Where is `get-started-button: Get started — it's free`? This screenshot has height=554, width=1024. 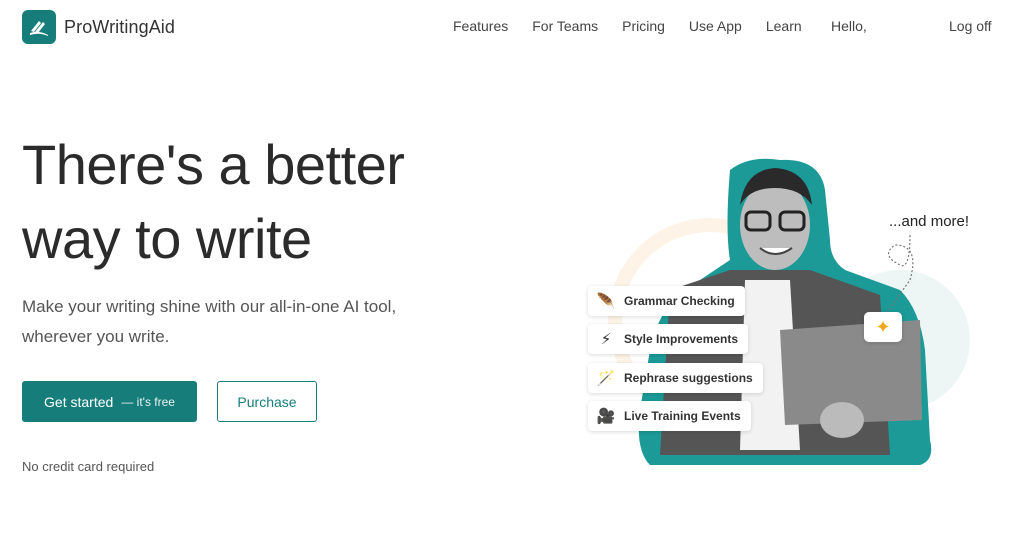 get-started-button: Get started — it's free is located at coordinates (109, 401).